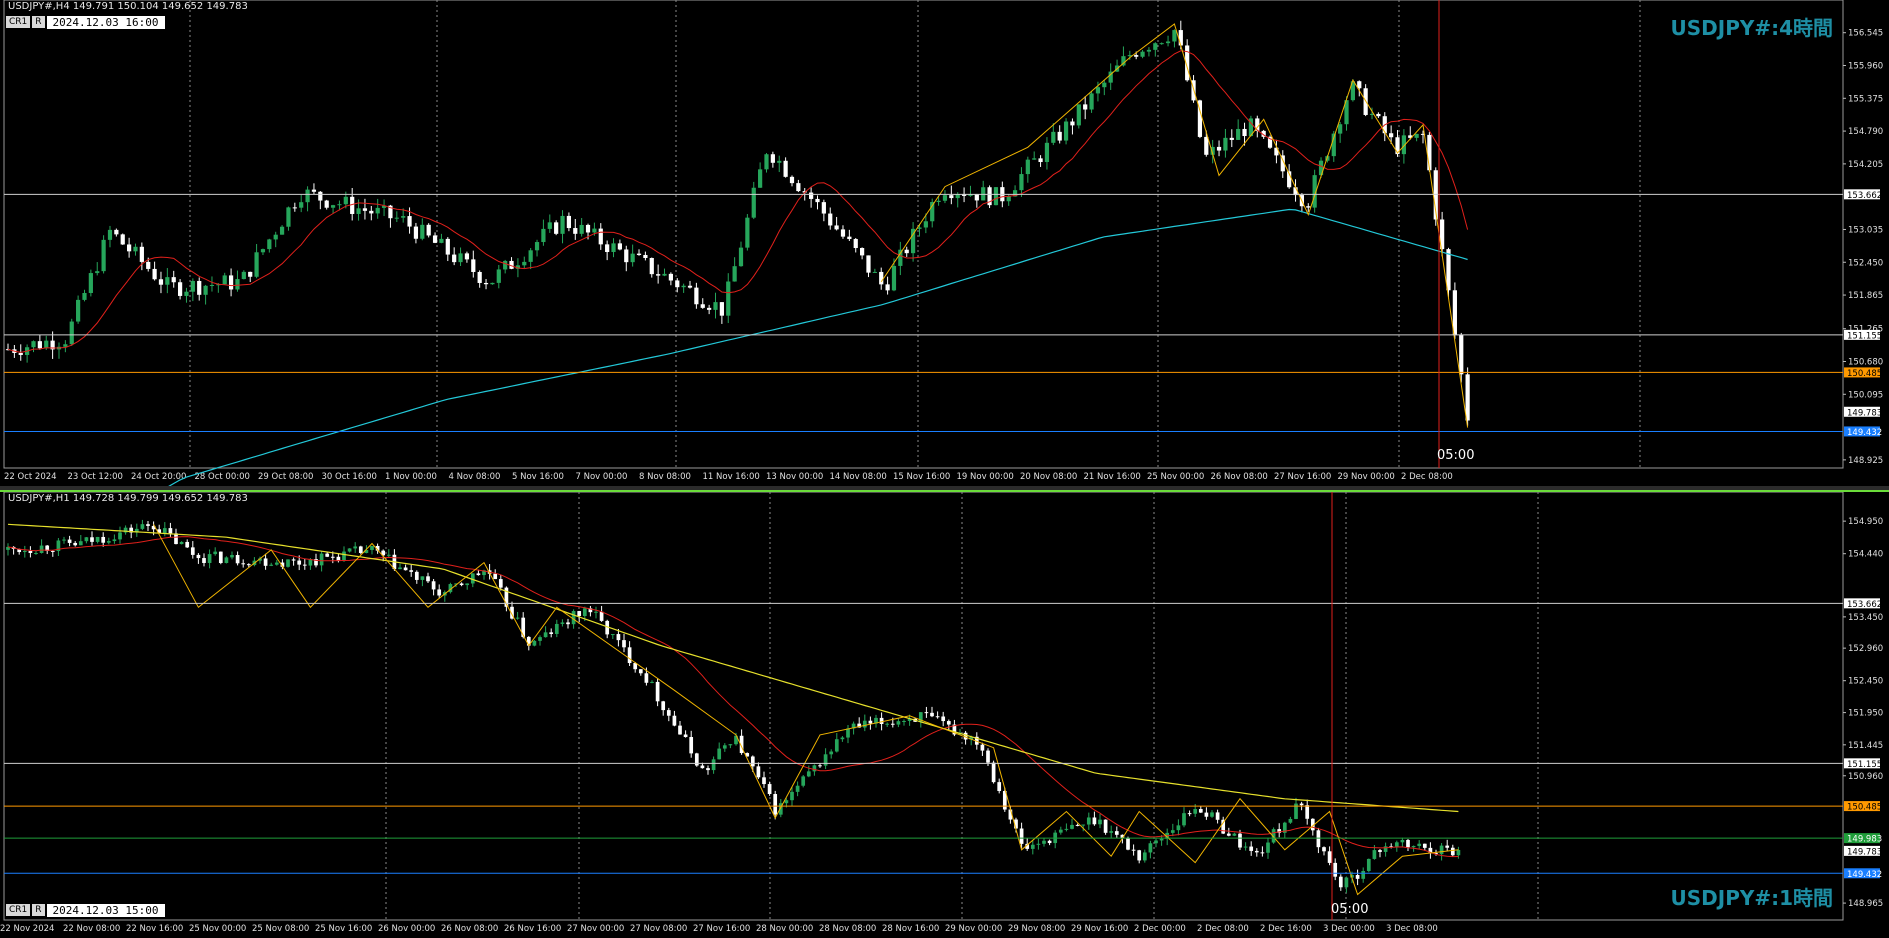 This screenshot has width=1889, height=938. I want to click on x-tick-label: 22 Nov 16:00, so click(154, 929).